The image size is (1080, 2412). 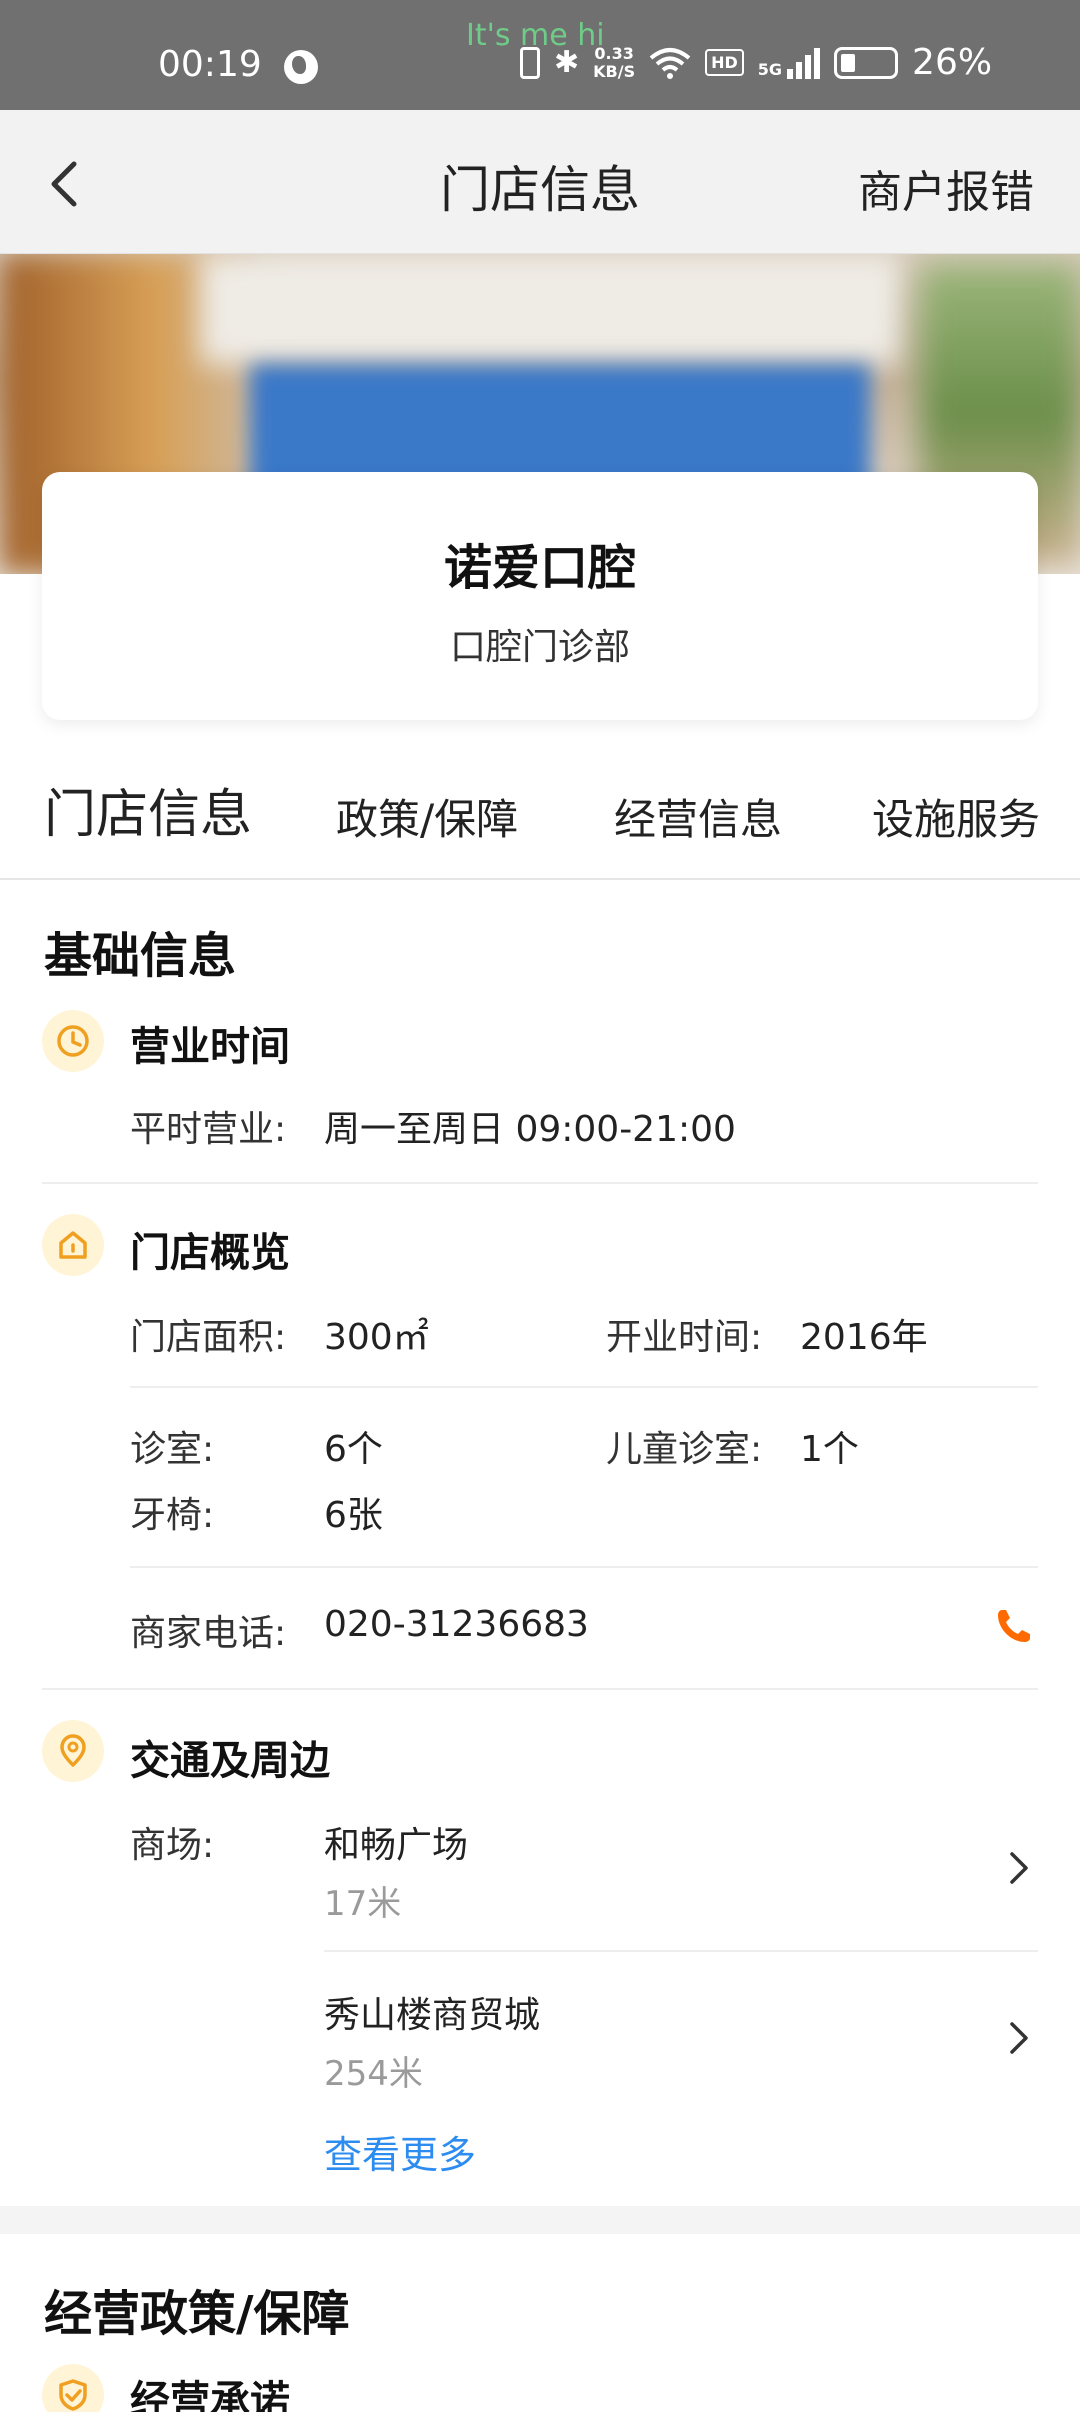 I want to click on see-more-link: 查看更多, so click(x=400, y=2151).